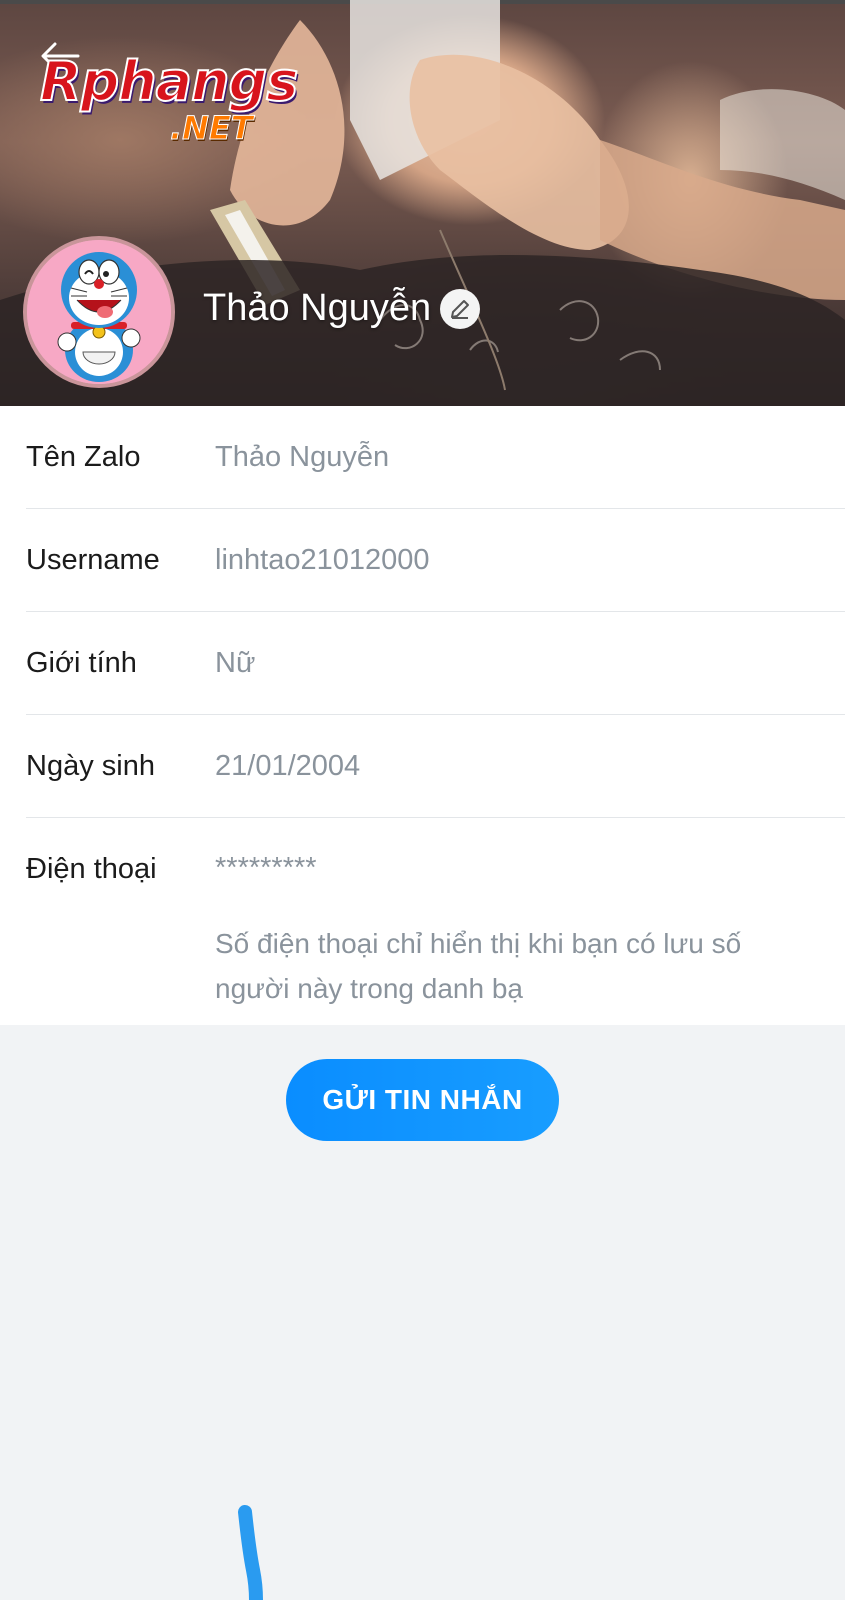  Describe the element at coordinates (212, 128) in the screenshot. I see `watermark-suffix-text: .NET` at that location.